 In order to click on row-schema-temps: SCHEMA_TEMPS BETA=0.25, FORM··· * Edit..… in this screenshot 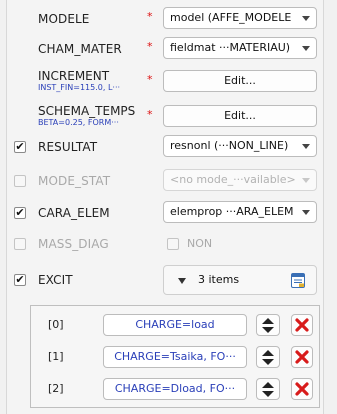, I will do `click(166, 116)`.